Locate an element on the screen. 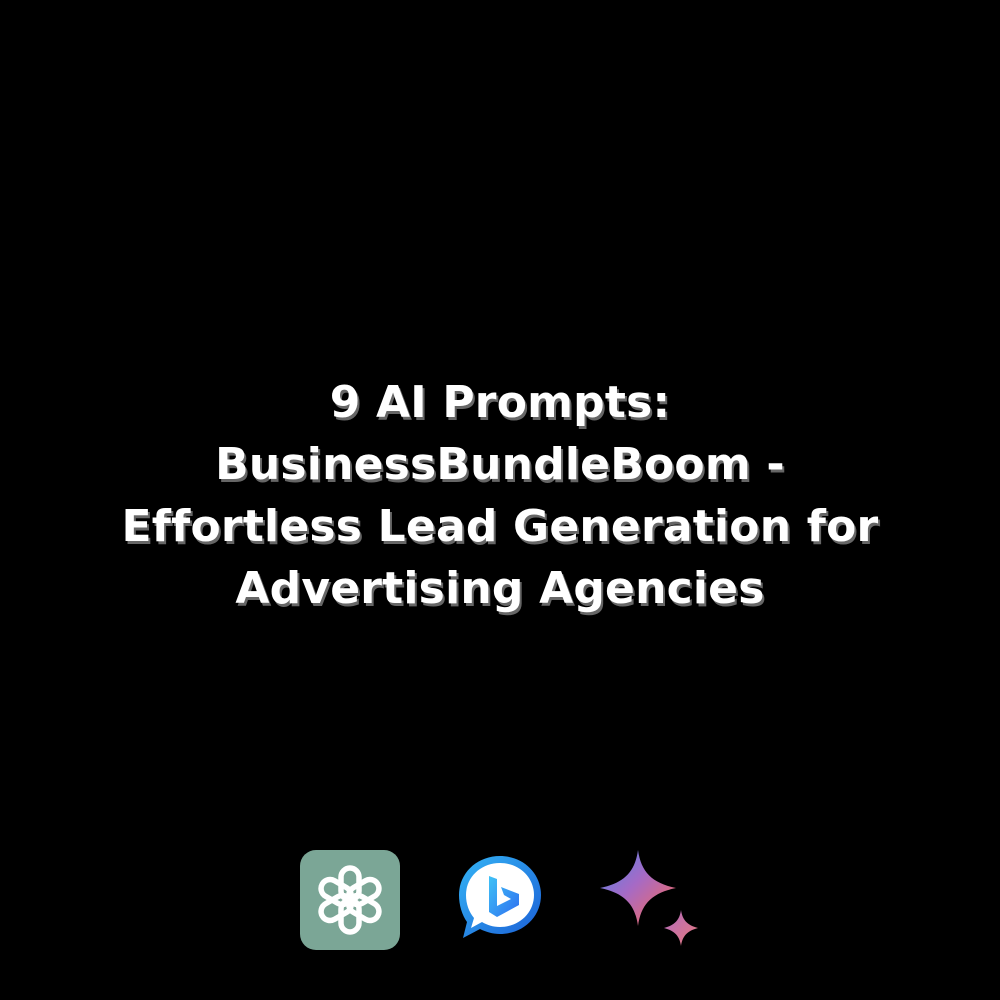 The image size is (1000, 1000). title-line-1: 9 AI Prompts: is located at coordinates (500, 402).